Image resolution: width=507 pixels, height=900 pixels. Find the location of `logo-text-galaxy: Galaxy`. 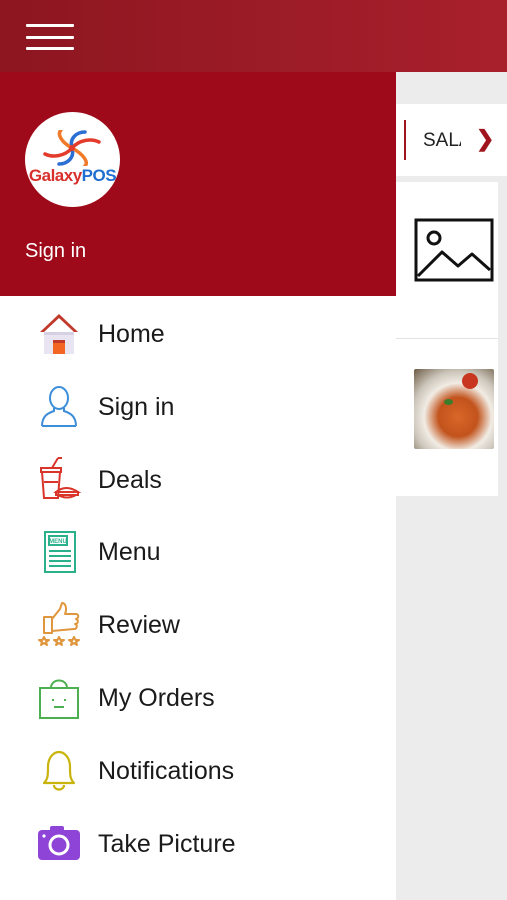

logo-text-galaxy: Galaxy is located at coordinates (55, 175).